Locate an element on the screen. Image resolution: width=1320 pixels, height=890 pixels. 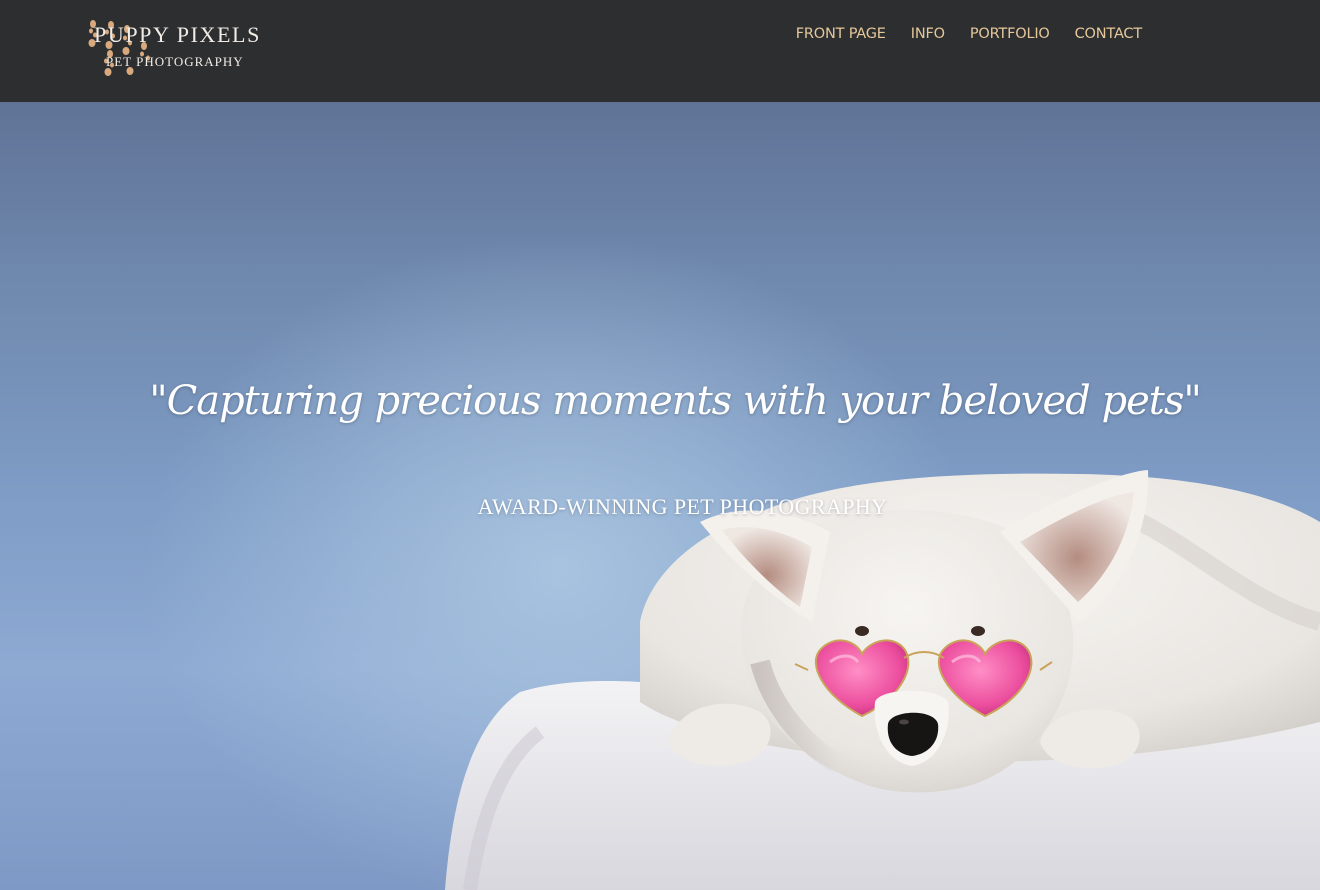
hero-tagline: AWARD-WINNING PET PHOTOGRAPHY is located at coordinates (682, 506).